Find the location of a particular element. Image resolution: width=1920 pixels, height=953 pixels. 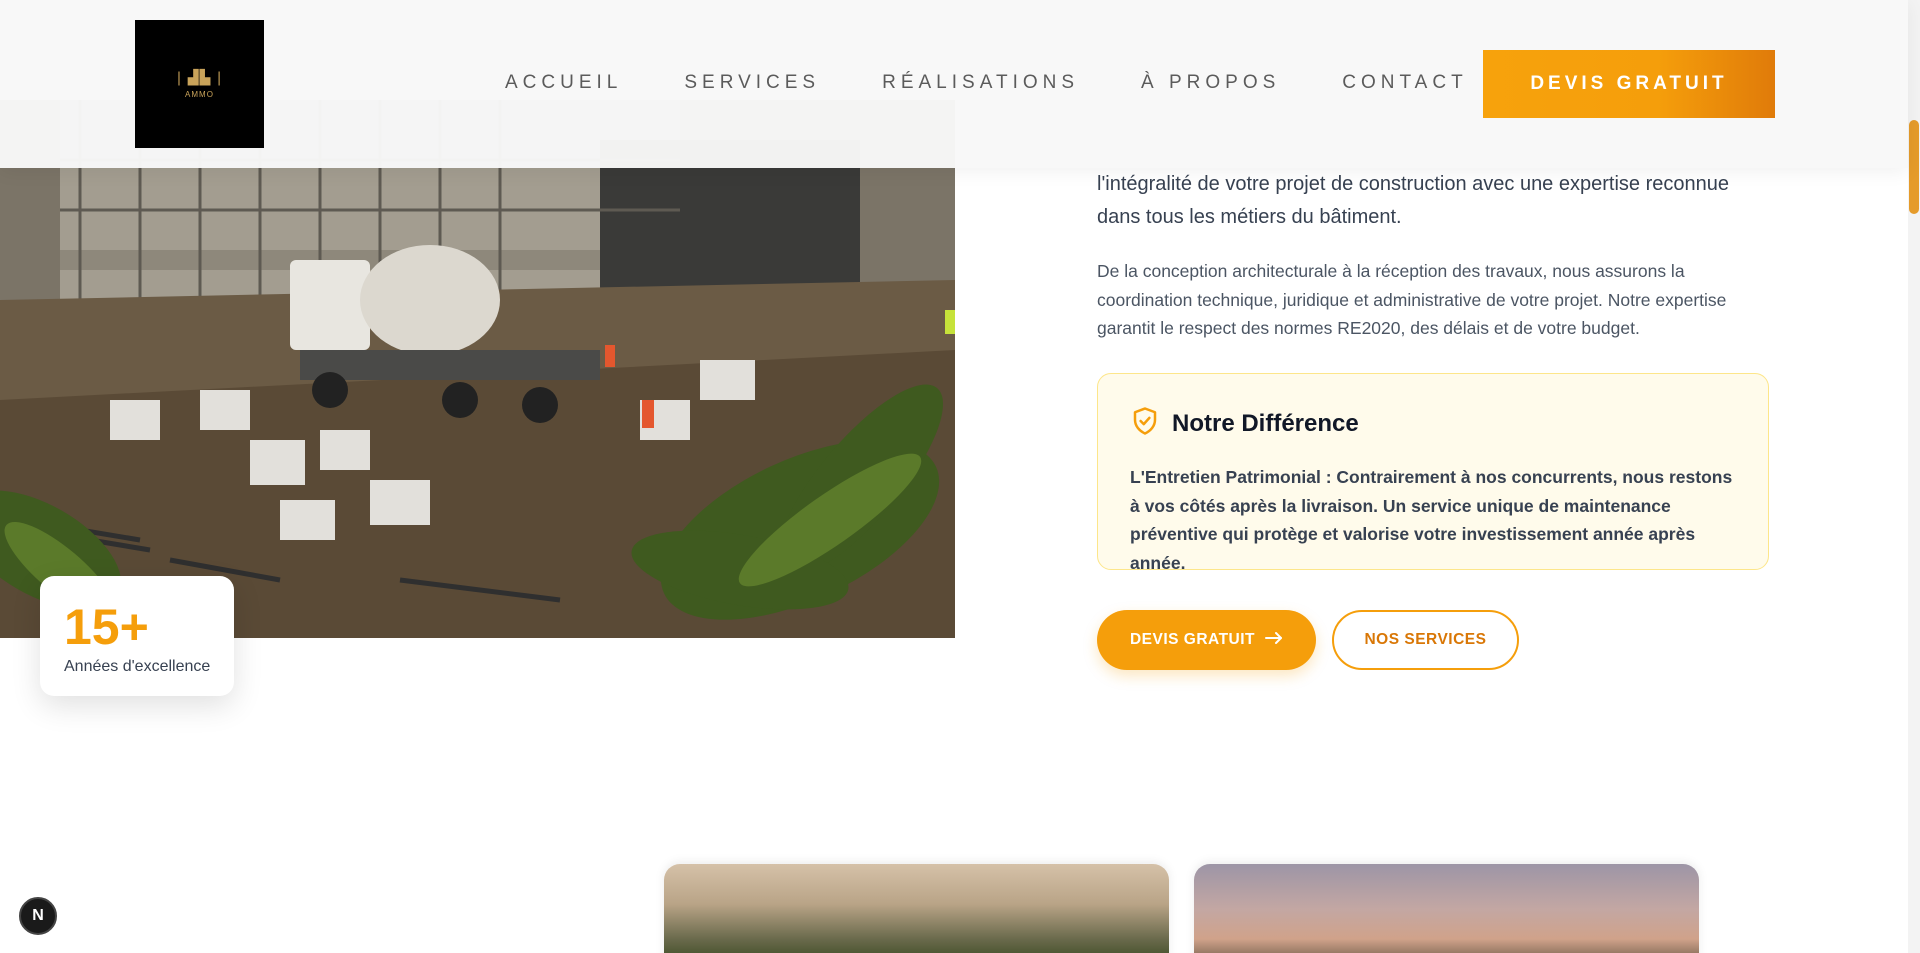

arrow-right-icon is located at coordinates (1274, 640).